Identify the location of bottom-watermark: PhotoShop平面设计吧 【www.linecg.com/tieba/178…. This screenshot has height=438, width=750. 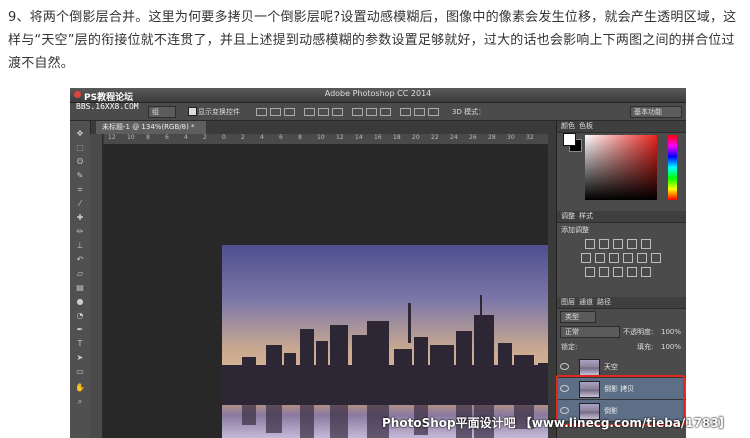
(556, 423).